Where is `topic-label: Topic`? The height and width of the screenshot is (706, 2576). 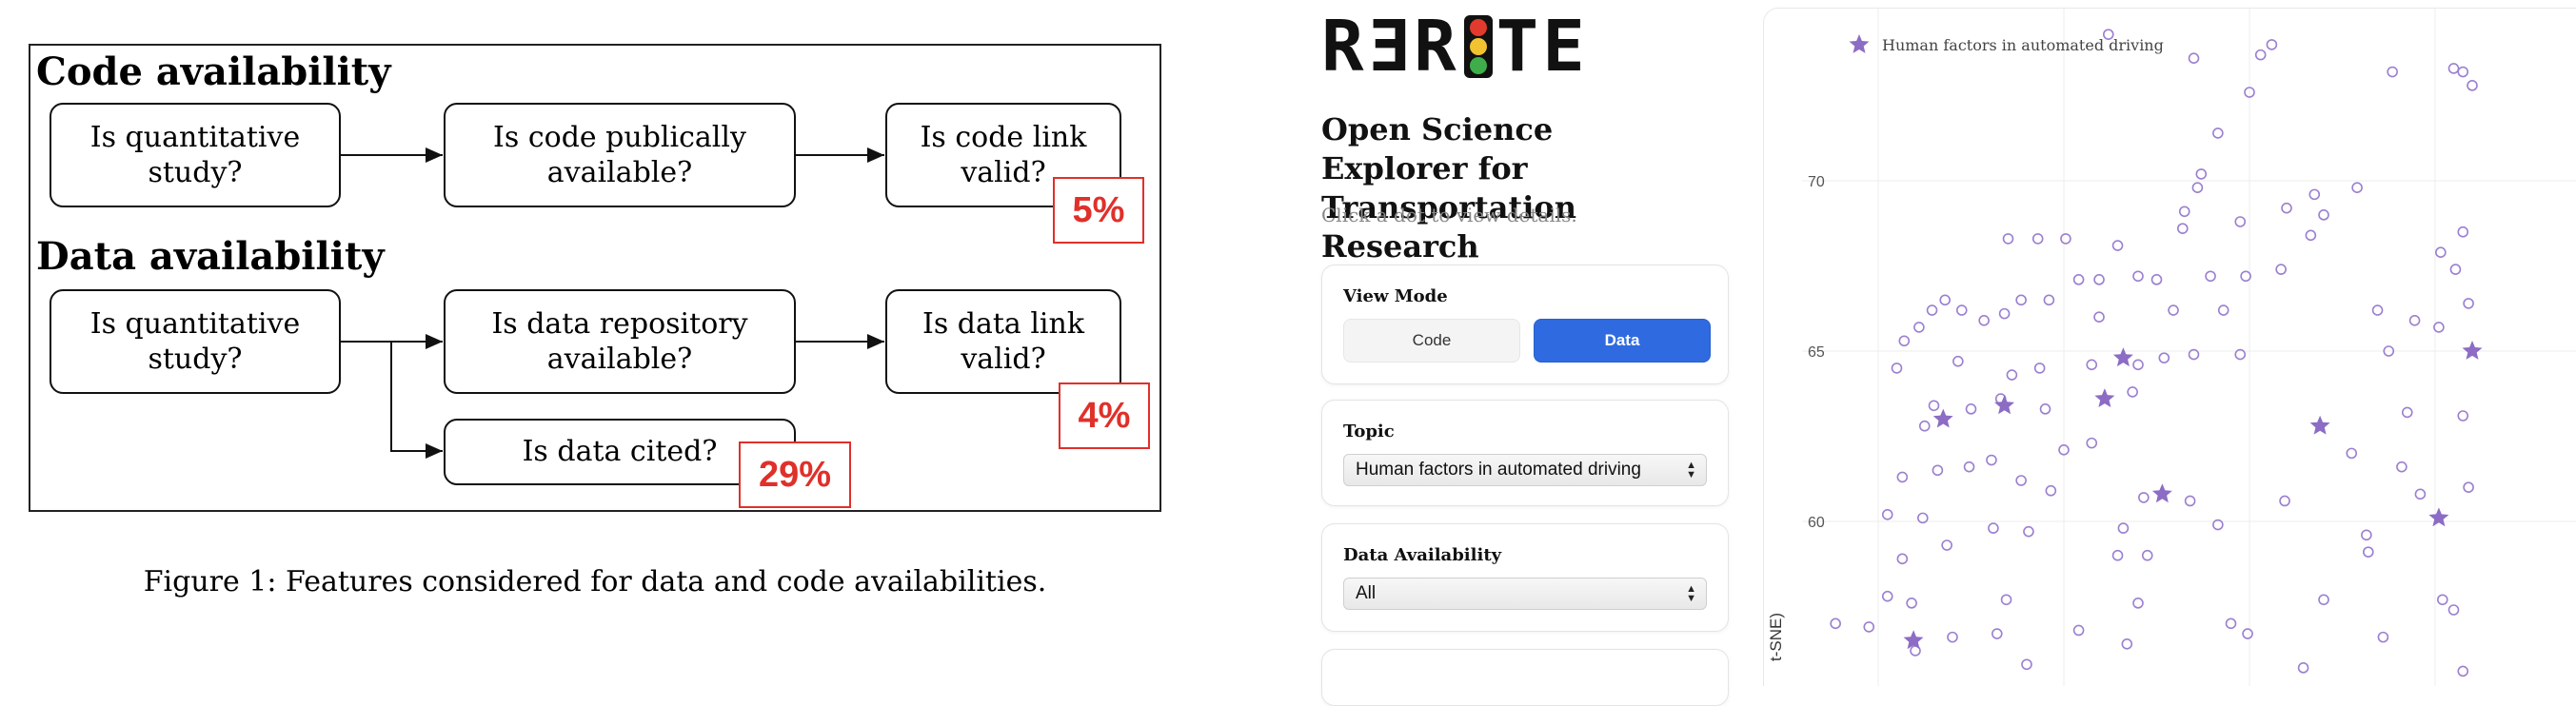
topic-label: Topic is located at coordinates (1369, 431).